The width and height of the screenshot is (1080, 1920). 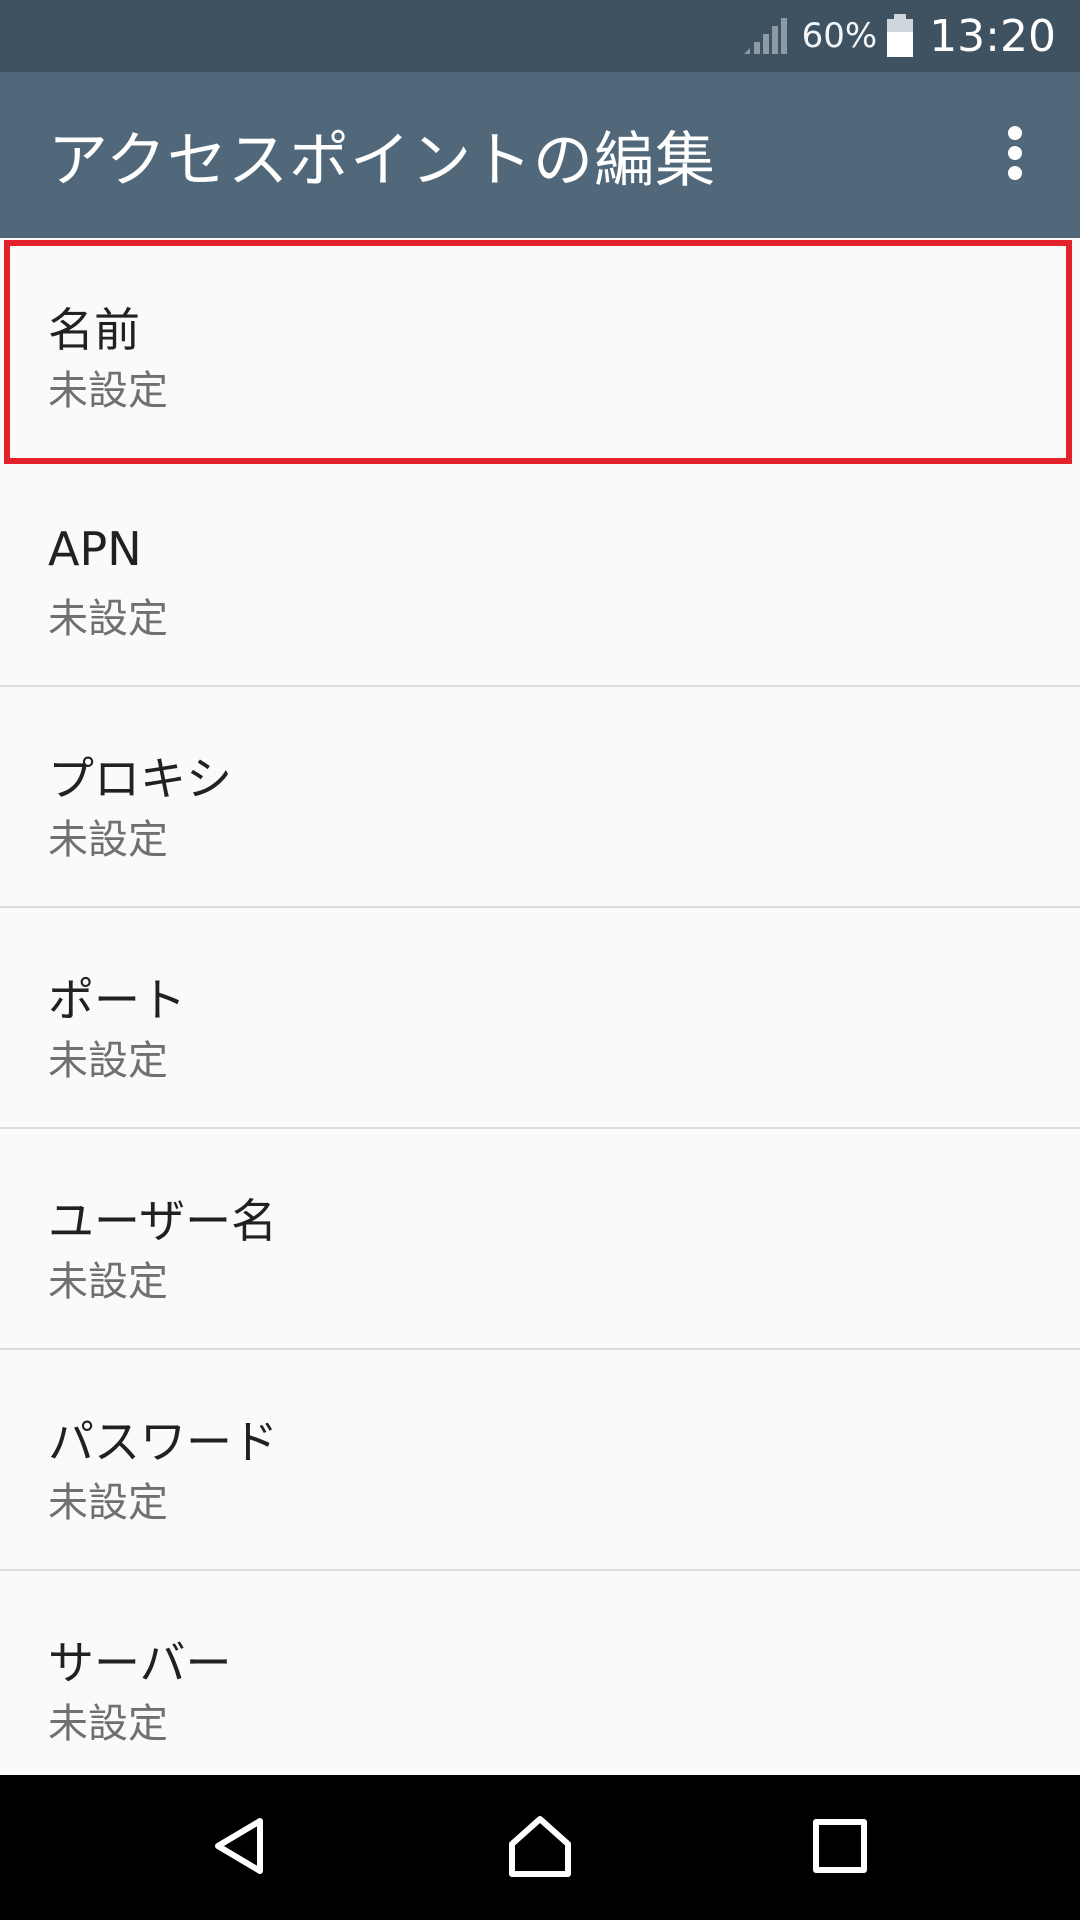 What do you see at coordinates (140, 1663) in the screenshot?
I see `setting-title: サーバー` at bounding box center [140, 1663].